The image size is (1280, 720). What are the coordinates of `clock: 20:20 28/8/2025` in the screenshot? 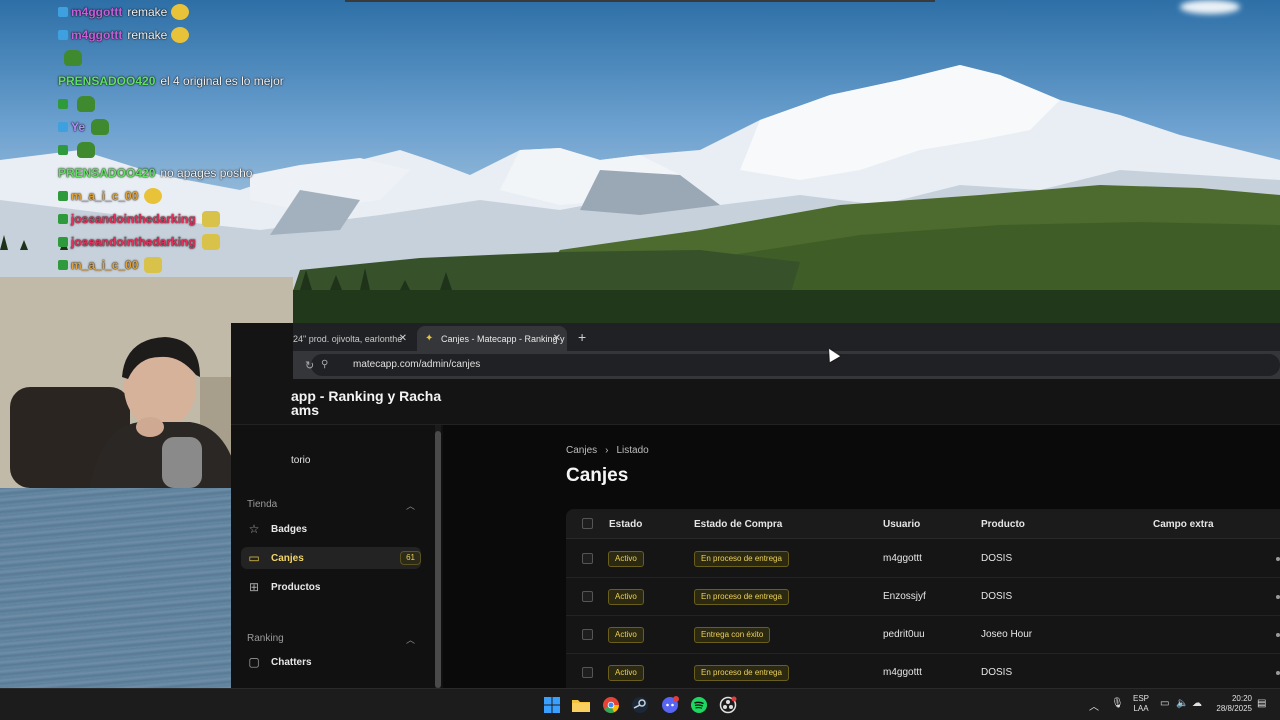 It's located at (1231, 704).